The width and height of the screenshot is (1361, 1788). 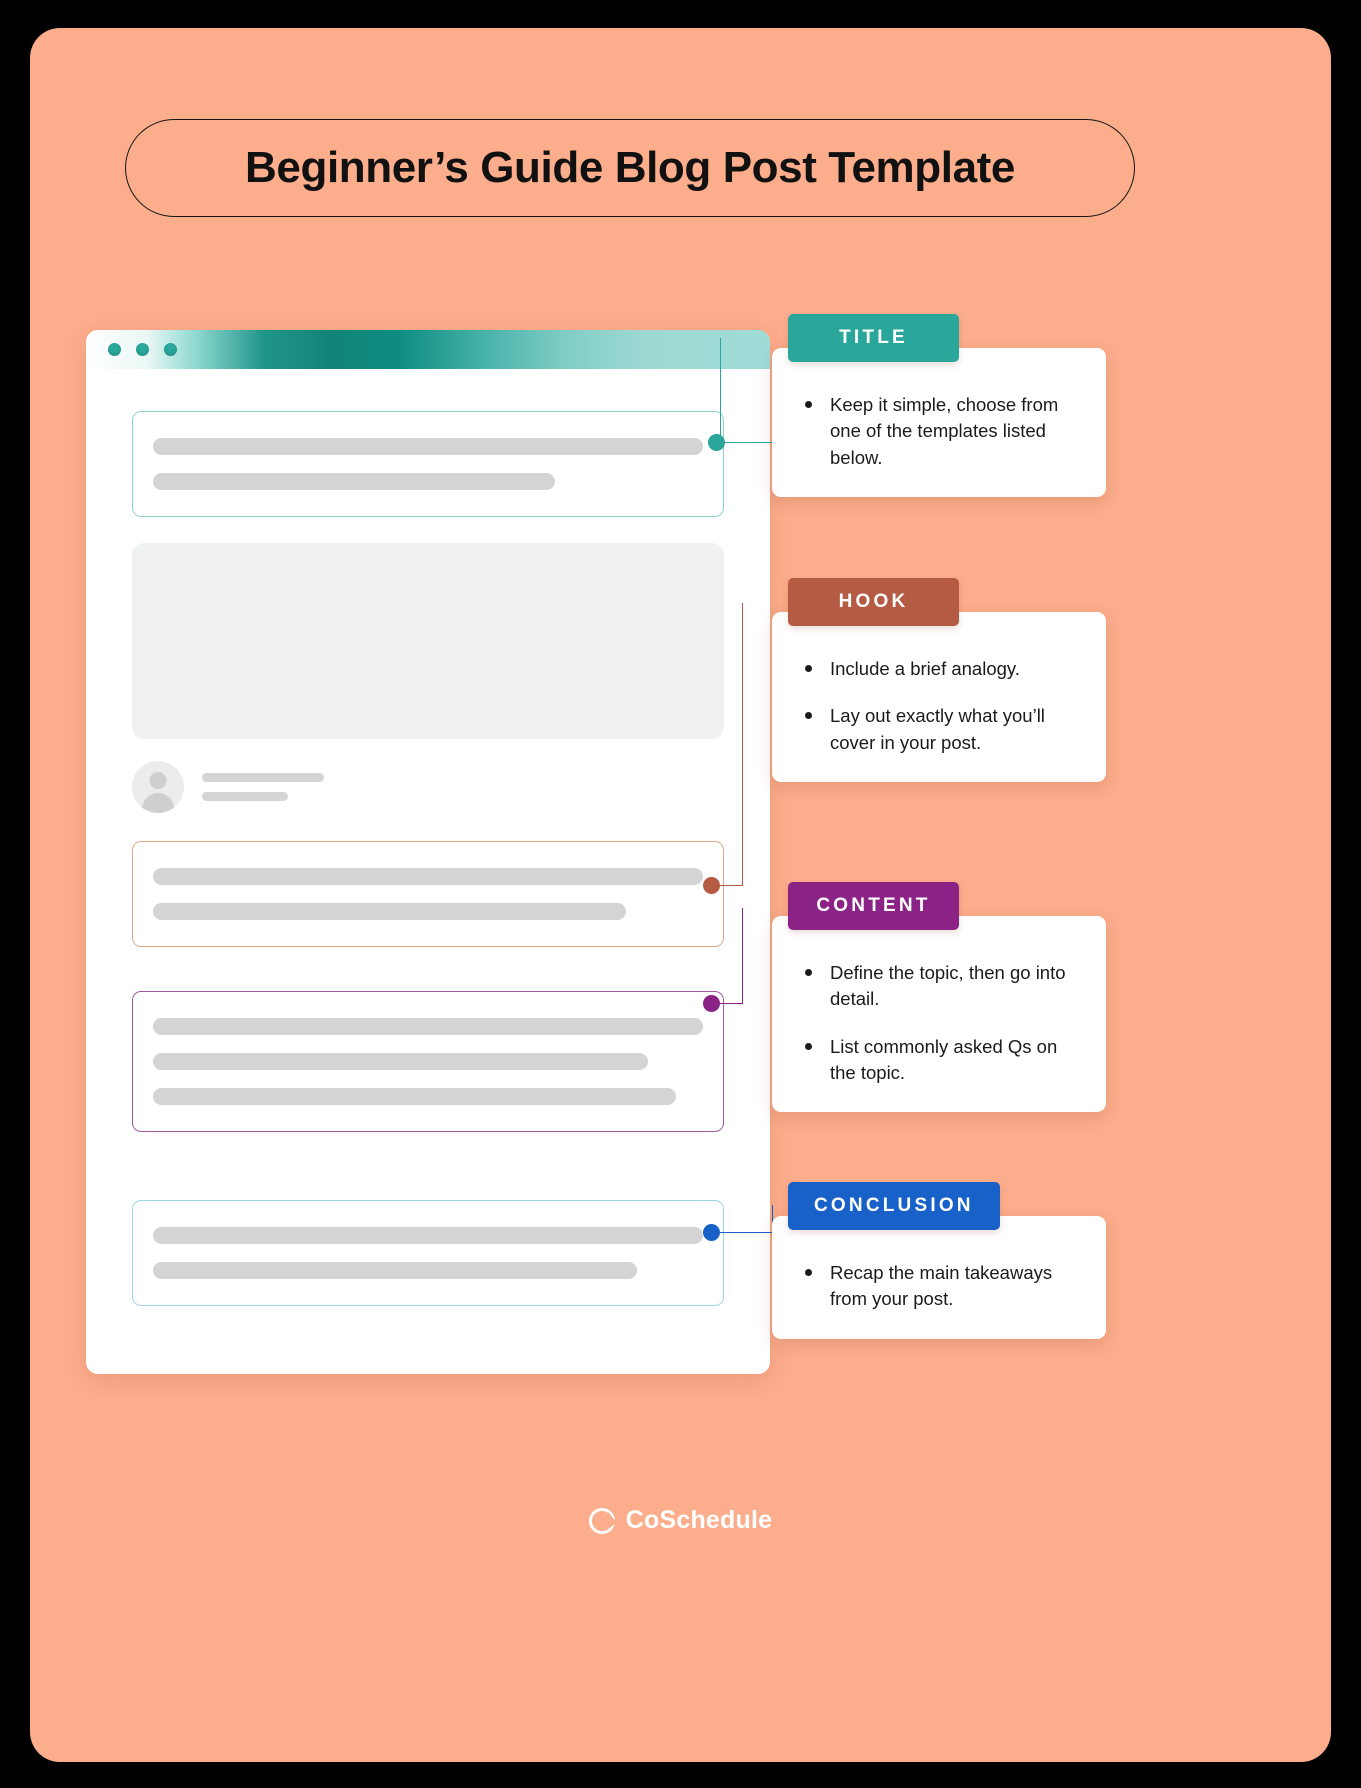 What do you see at coordinates (711, 885) in the screenshot?
I see `connector-dot-hook` at bounding box center [711, 885].